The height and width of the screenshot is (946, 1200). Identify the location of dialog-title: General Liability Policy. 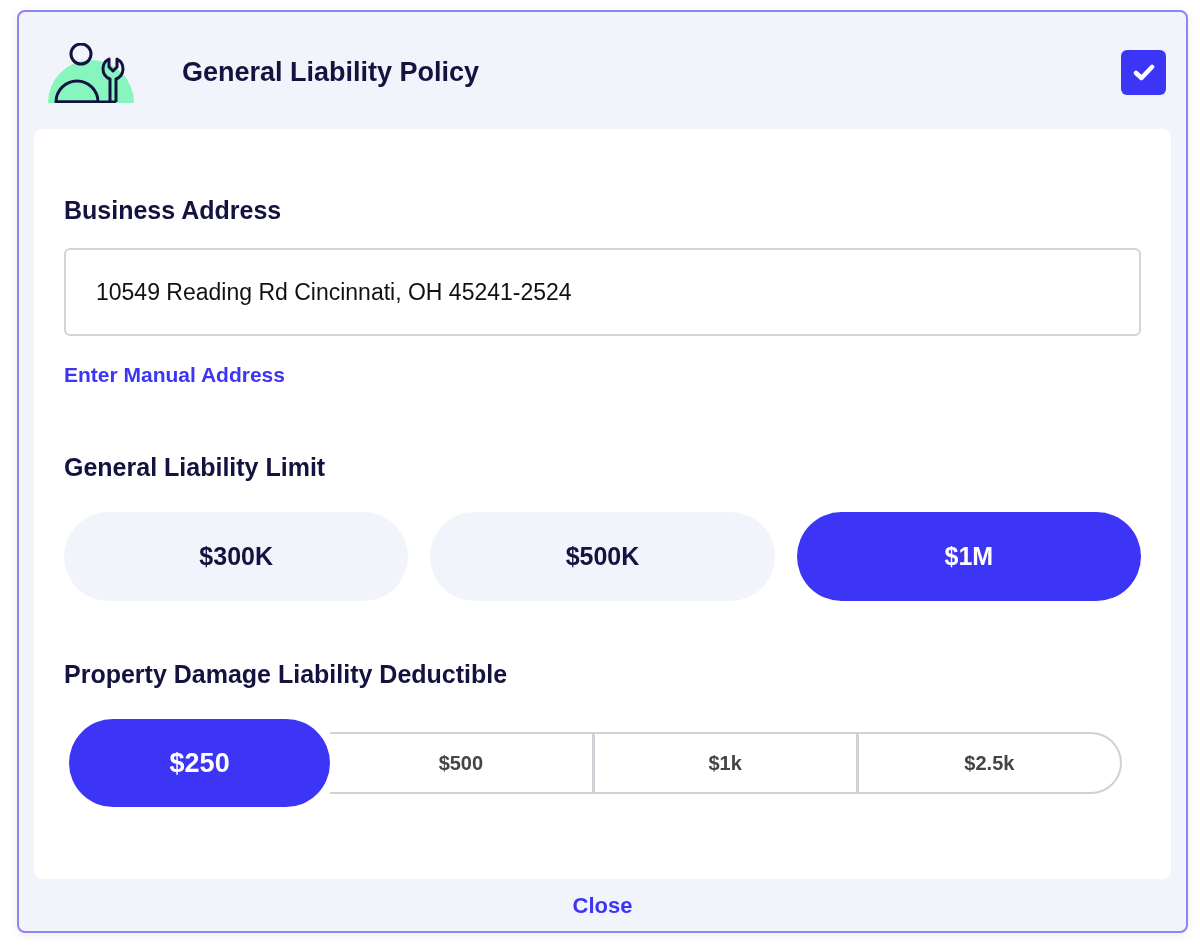
(331, 73).